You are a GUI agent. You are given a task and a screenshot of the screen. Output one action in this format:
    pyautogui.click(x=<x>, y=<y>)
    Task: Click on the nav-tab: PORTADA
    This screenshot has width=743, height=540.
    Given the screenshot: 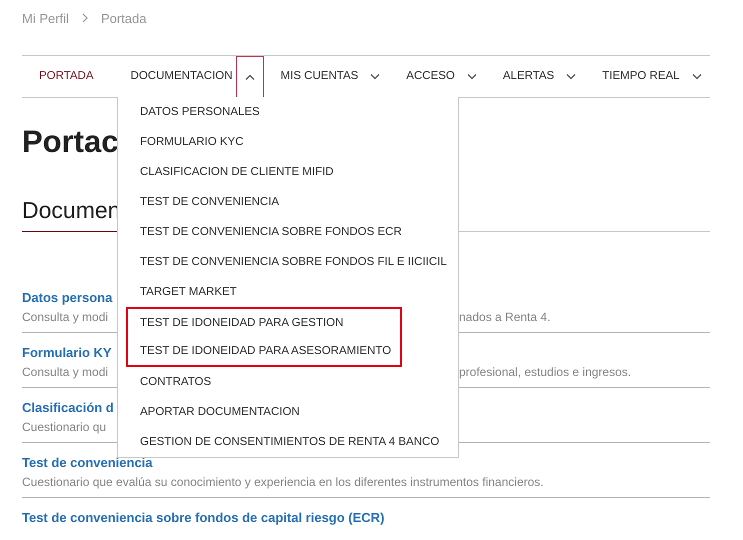 What is the action you would take?
    pyautogui.click(x=68, y=76)
    